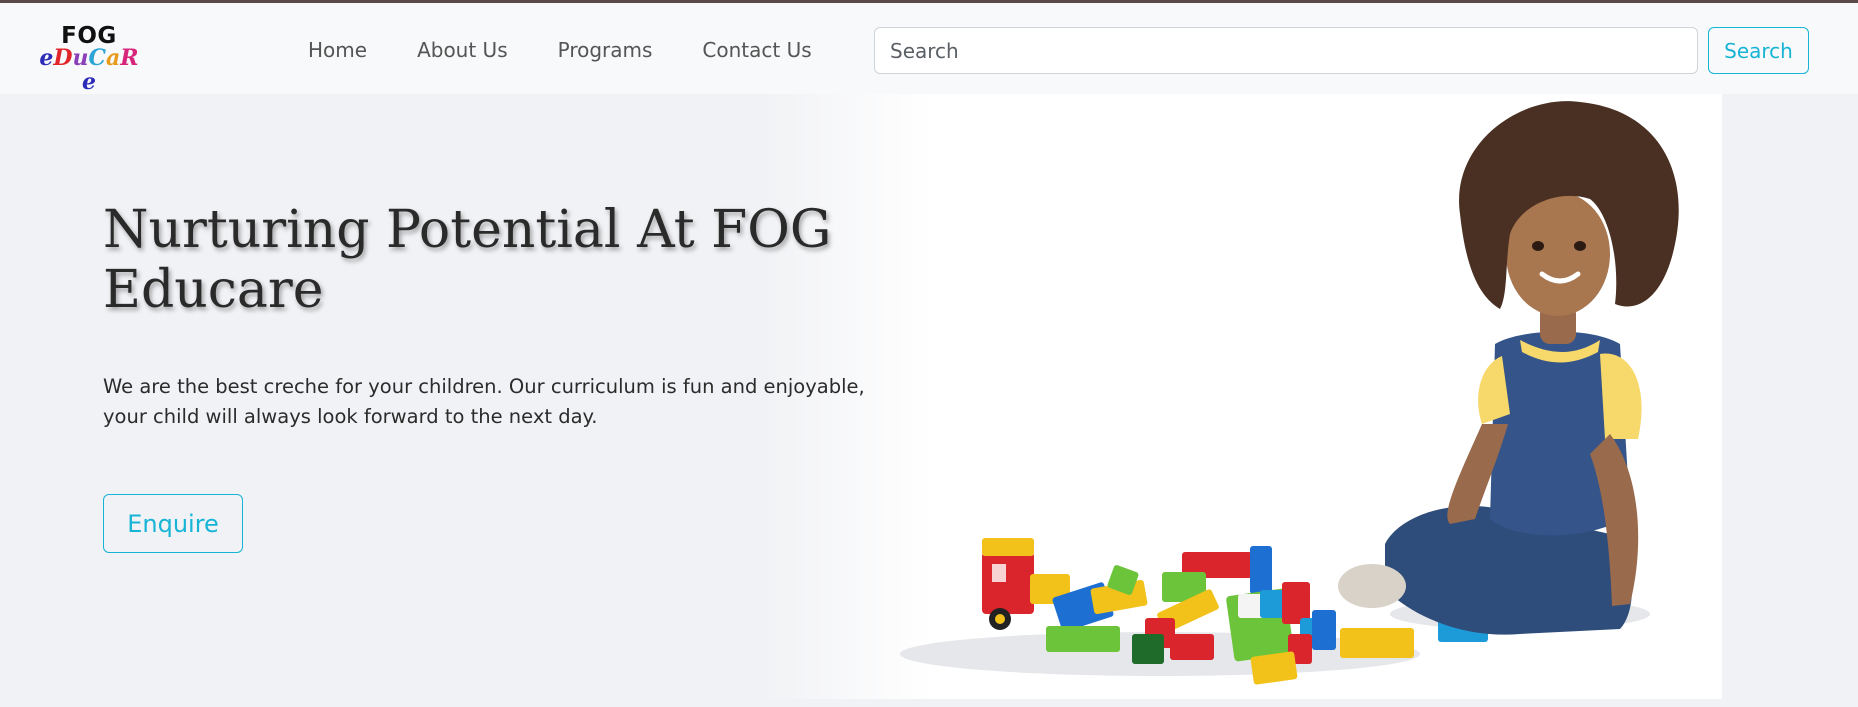  What do you see at coordinates (1758, 50) in the screenshot?
I see `search-button: Search` at bounding box center [1758, 50].